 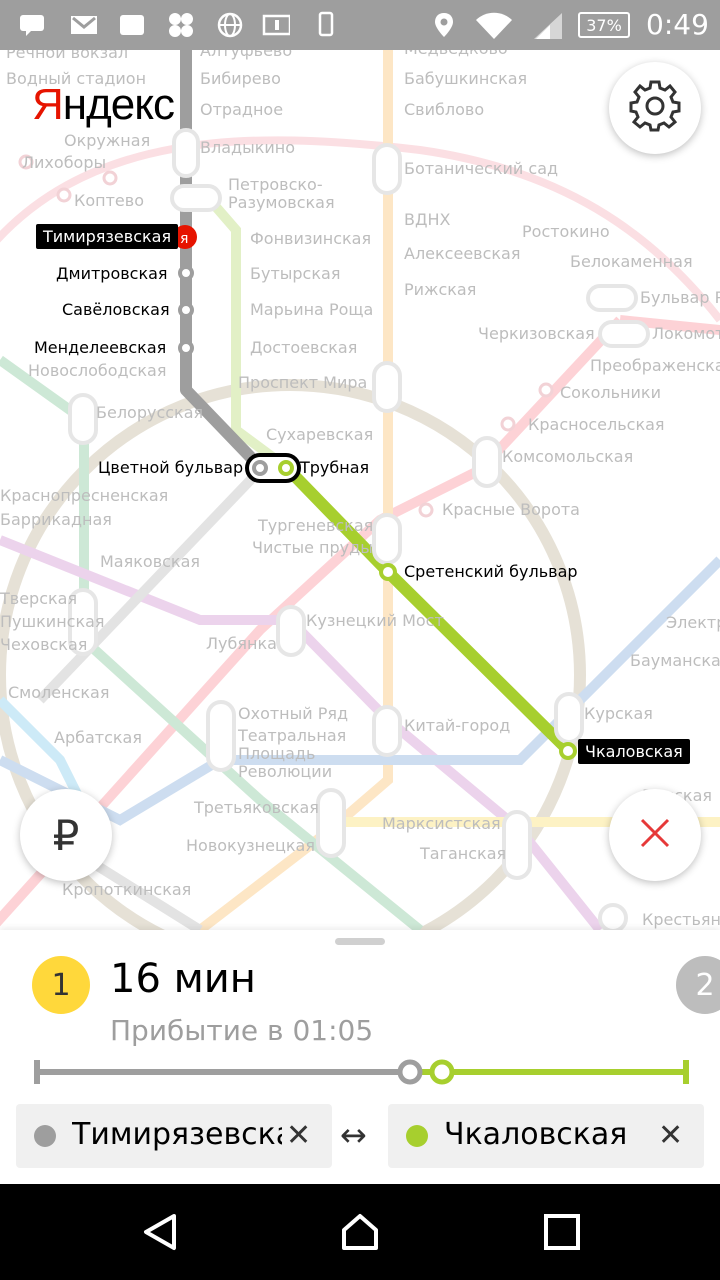 I want to click on map-label: Маяковская, so click(x=150, y=561).